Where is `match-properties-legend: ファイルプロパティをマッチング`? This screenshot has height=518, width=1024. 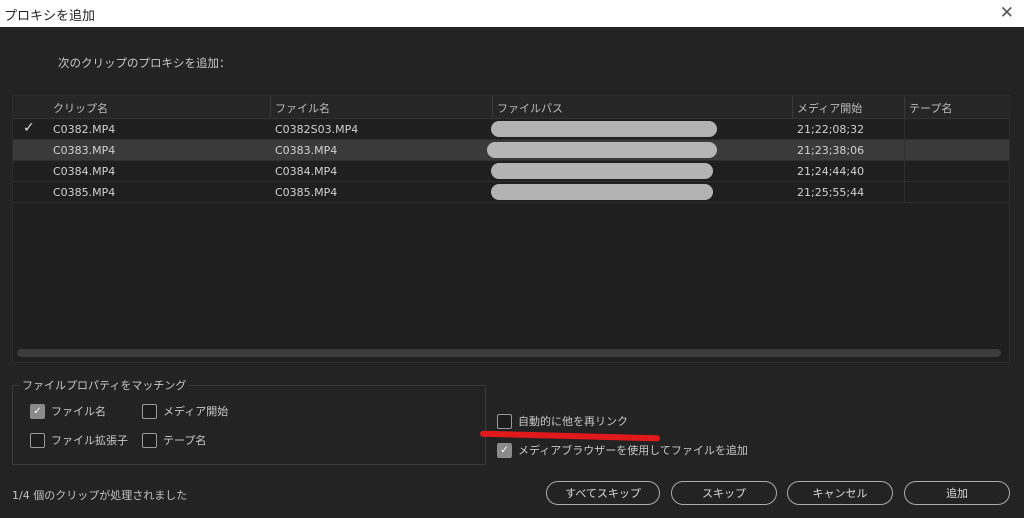
match-properties-legend: ファイルプロパティをマッチング is located at coordinates (104, 385).